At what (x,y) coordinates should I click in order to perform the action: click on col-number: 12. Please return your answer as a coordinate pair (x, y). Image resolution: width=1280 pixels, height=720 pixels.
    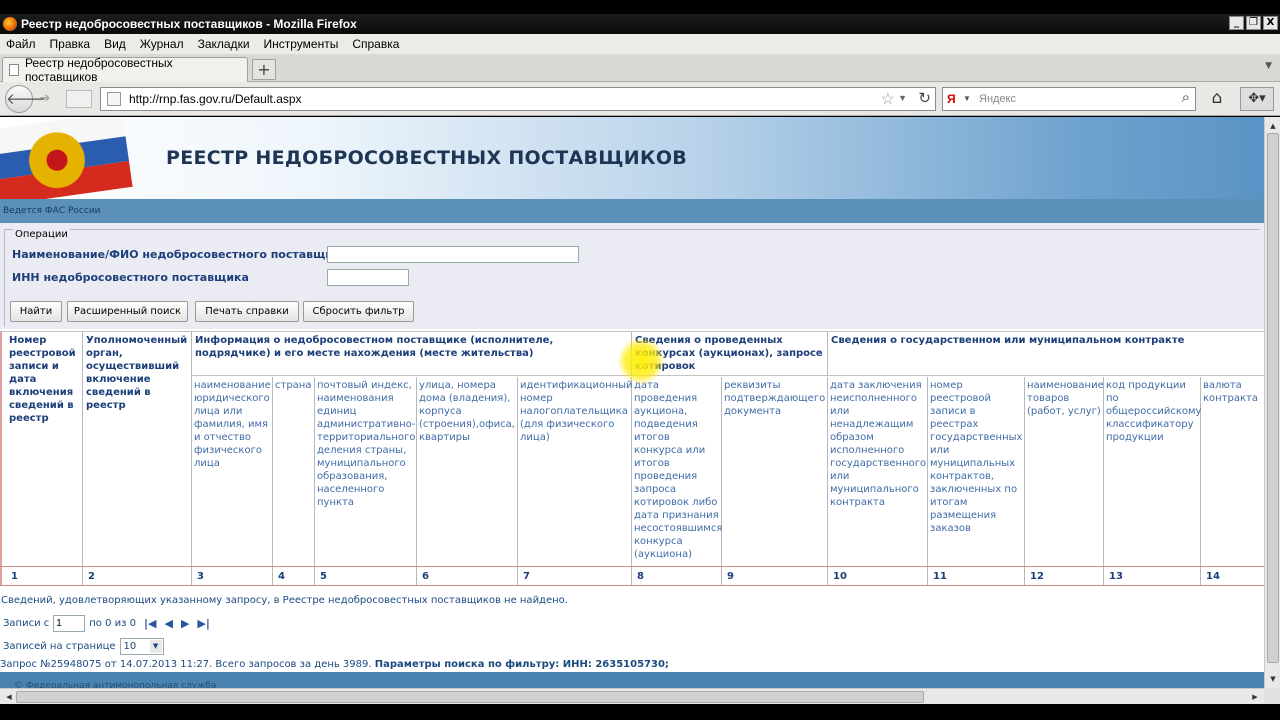
    Looking at the image, I should click on (1064, 576).